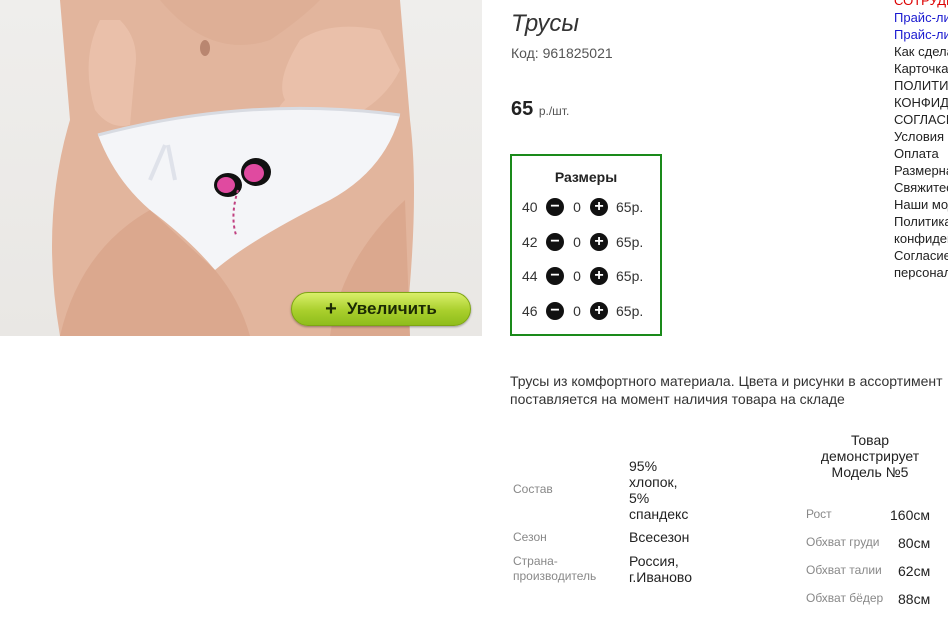  Describe the element at coordinates (530, 207) in the screenshot. I see `size-label: 40` at that location.